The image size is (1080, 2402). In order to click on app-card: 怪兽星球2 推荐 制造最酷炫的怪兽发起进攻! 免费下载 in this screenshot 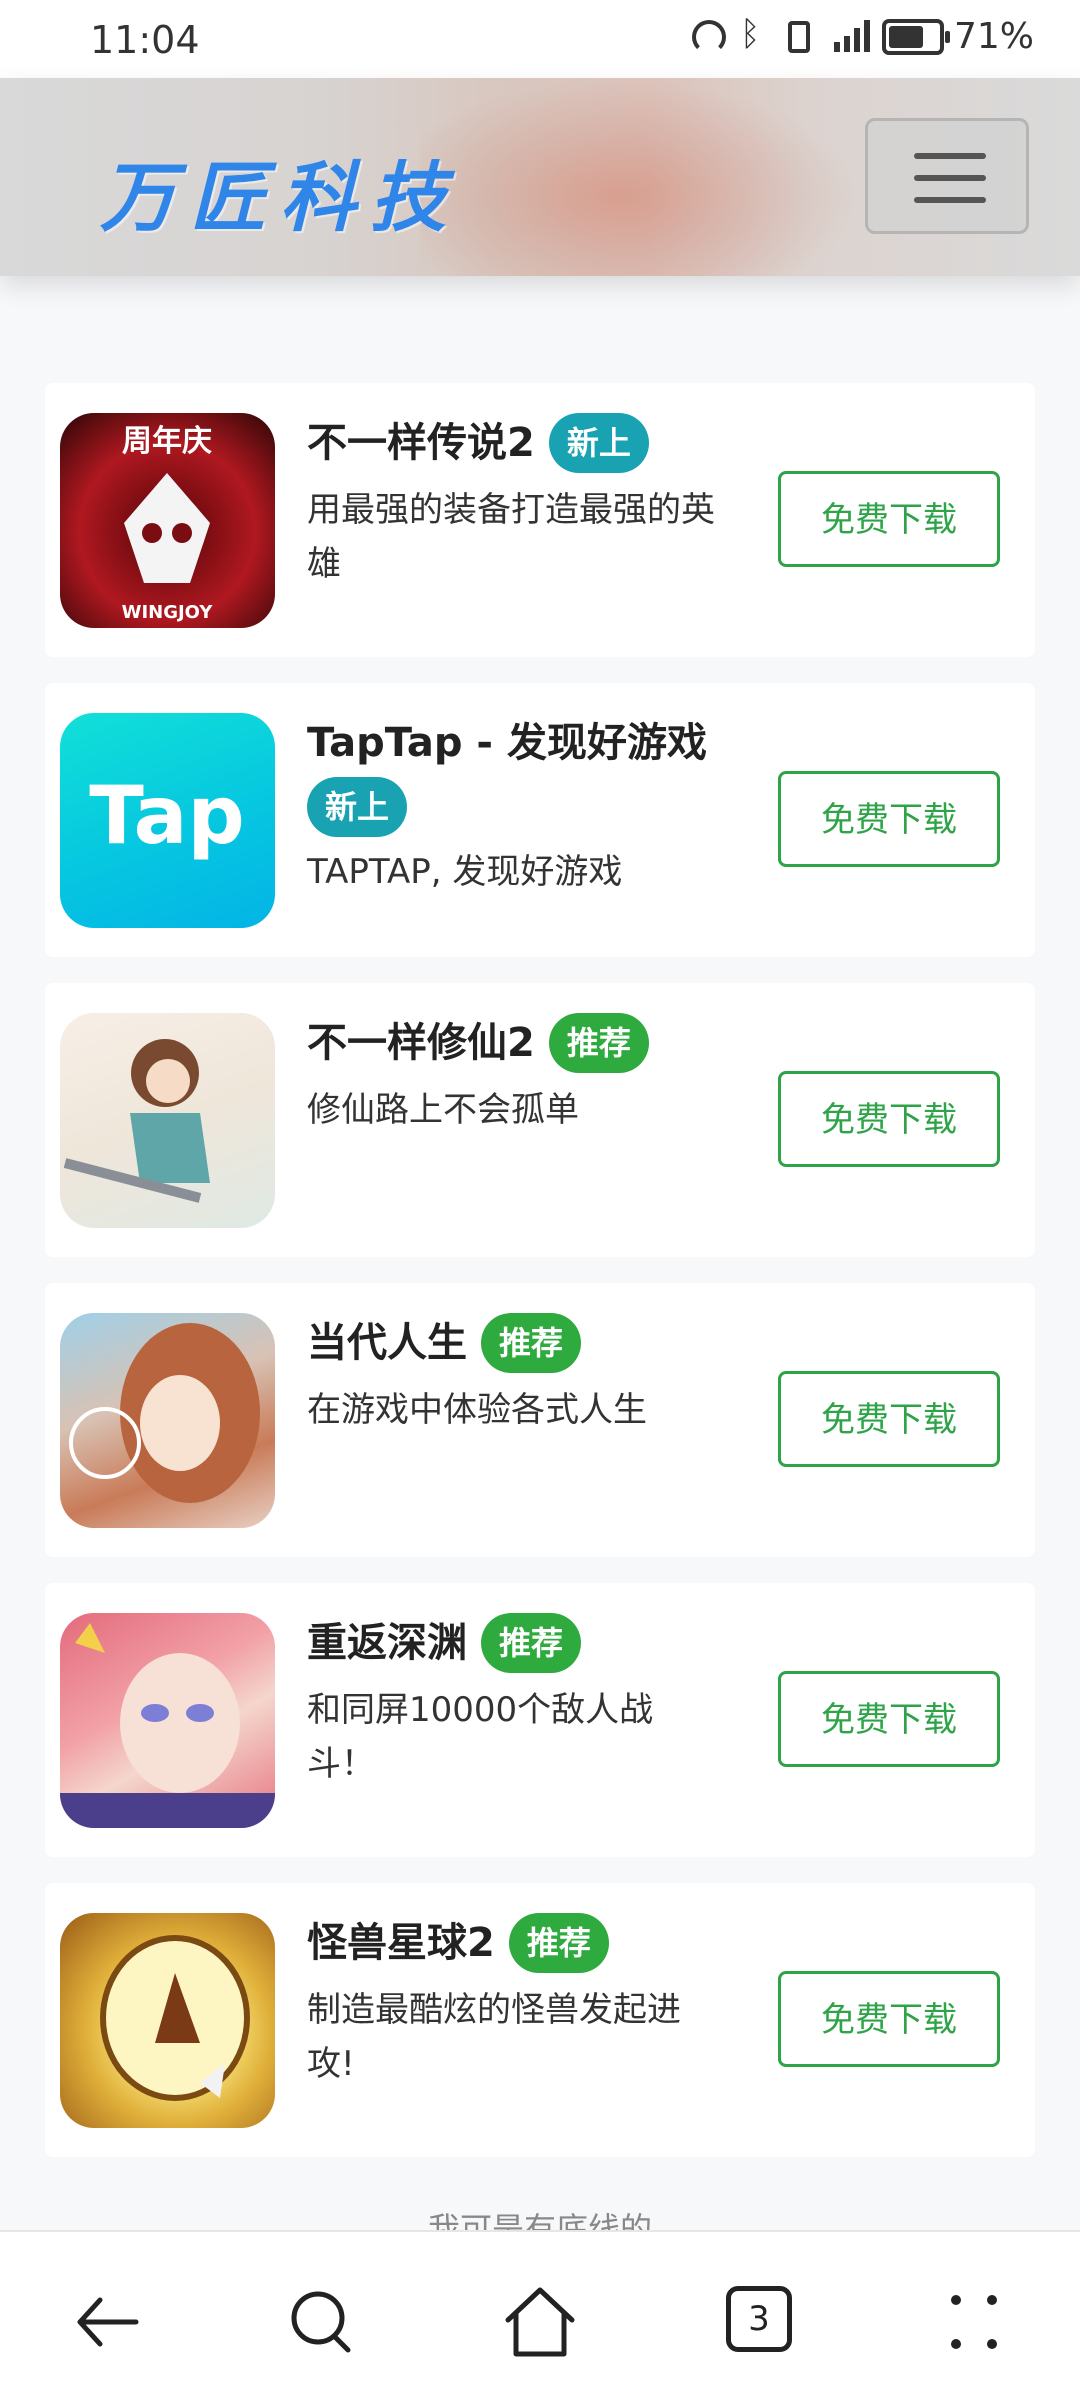, I will do `click(540, 2020)`.